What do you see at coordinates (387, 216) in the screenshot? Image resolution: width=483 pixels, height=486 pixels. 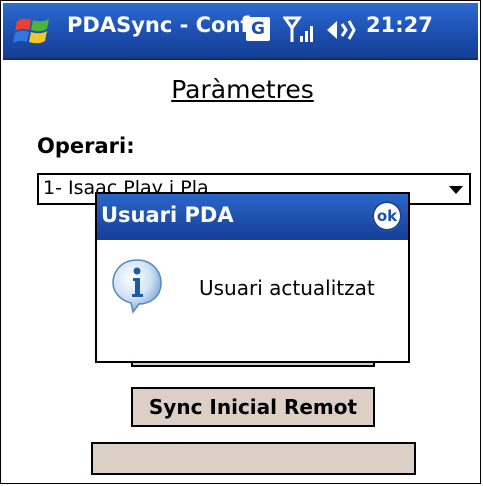 I see `ok-button: ok` at bounding box center [387, 216].